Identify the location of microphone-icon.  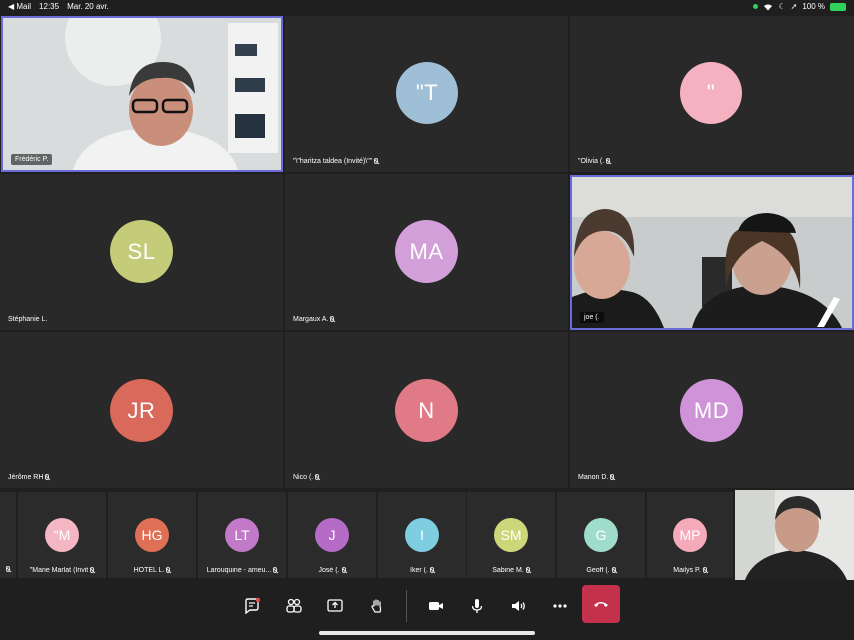
(477, 606).